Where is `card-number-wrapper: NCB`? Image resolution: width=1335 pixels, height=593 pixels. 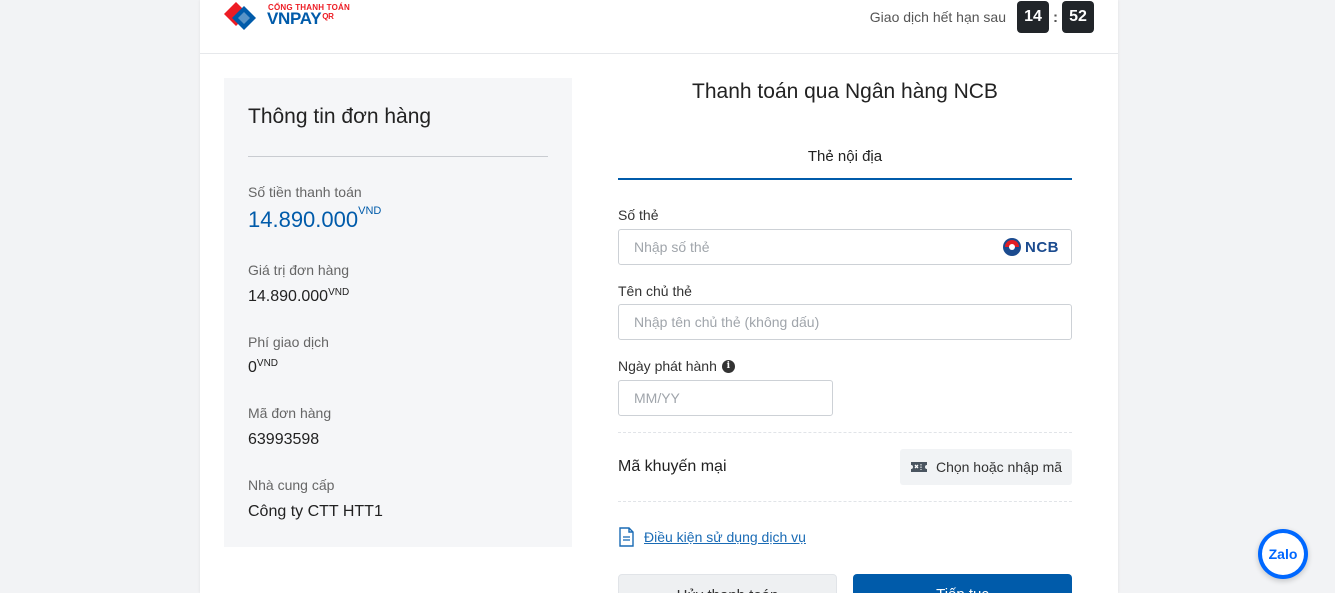
card-number-wrapper: NCB is located at coordinates (845, 247).